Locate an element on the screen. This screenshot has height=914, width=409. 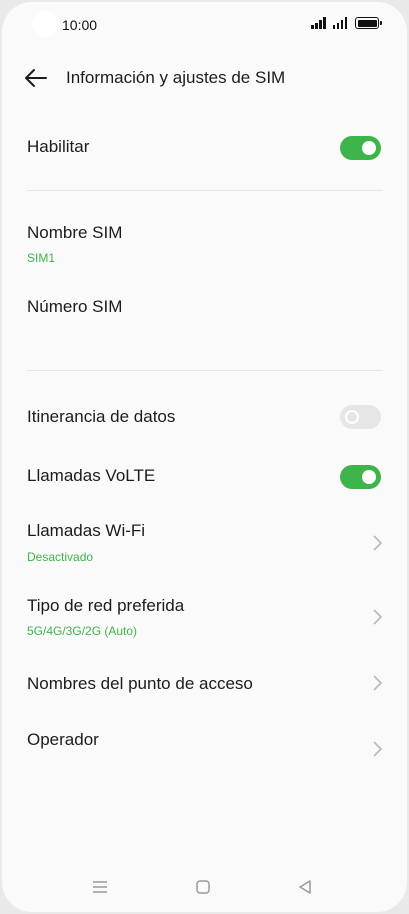
status-icons is located at coordinates (346, 23).